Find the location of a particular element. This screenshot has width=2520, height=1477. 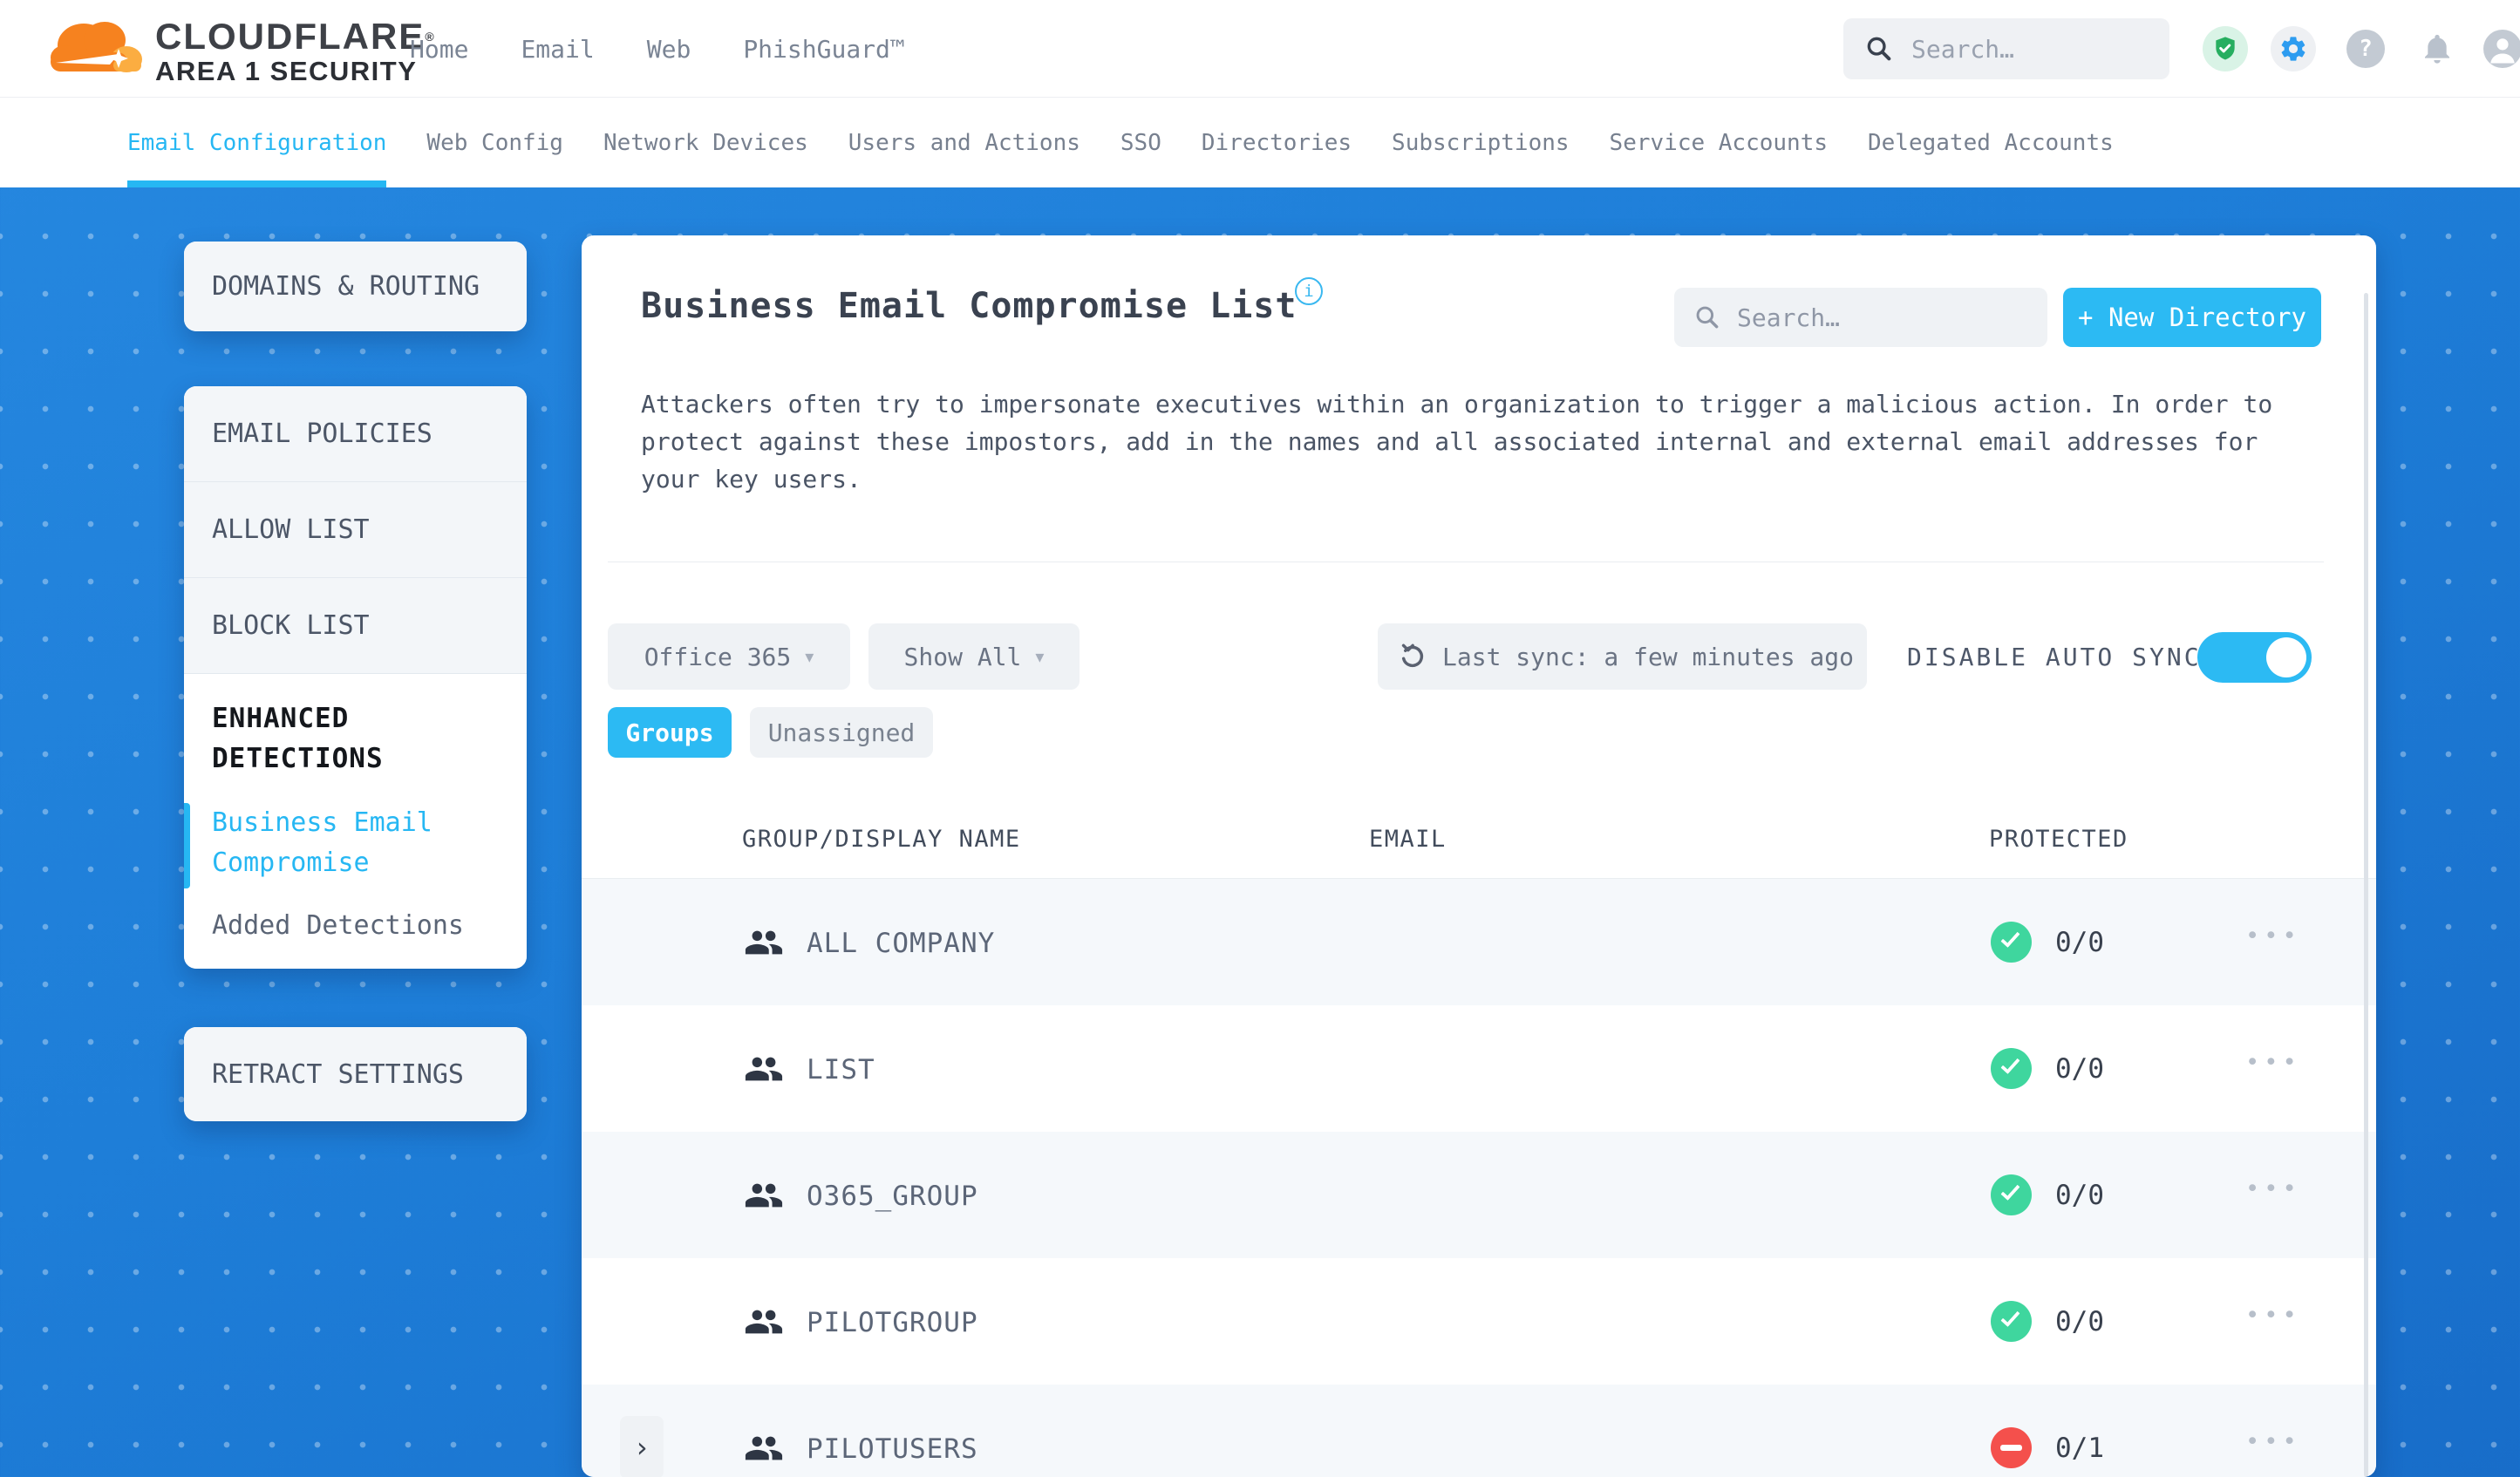

sidebar-card-retract: RETRACT SETTINGS is located at coordinates (355, 1074).